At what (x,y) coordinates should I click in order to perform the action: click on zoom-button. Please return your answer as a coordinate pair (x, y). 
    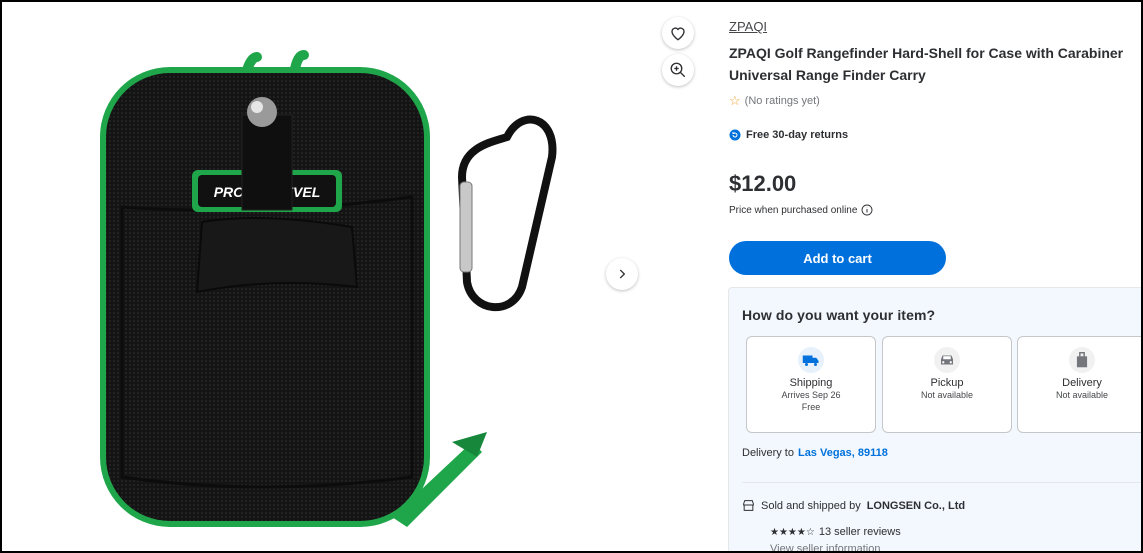
    Looking at the image, I should click on (678, 70).